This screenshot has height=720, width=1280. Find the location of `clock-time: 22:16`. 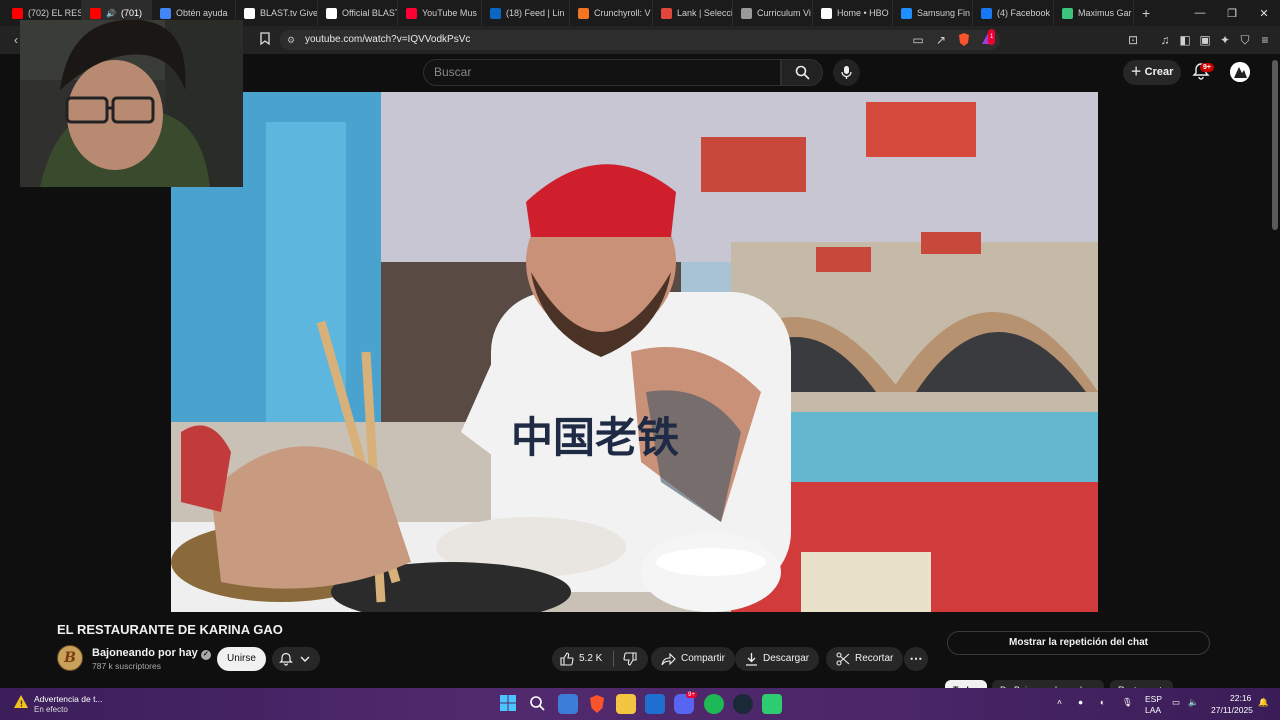

clock-time: 22:16 is located at coordinates (1240, 698).